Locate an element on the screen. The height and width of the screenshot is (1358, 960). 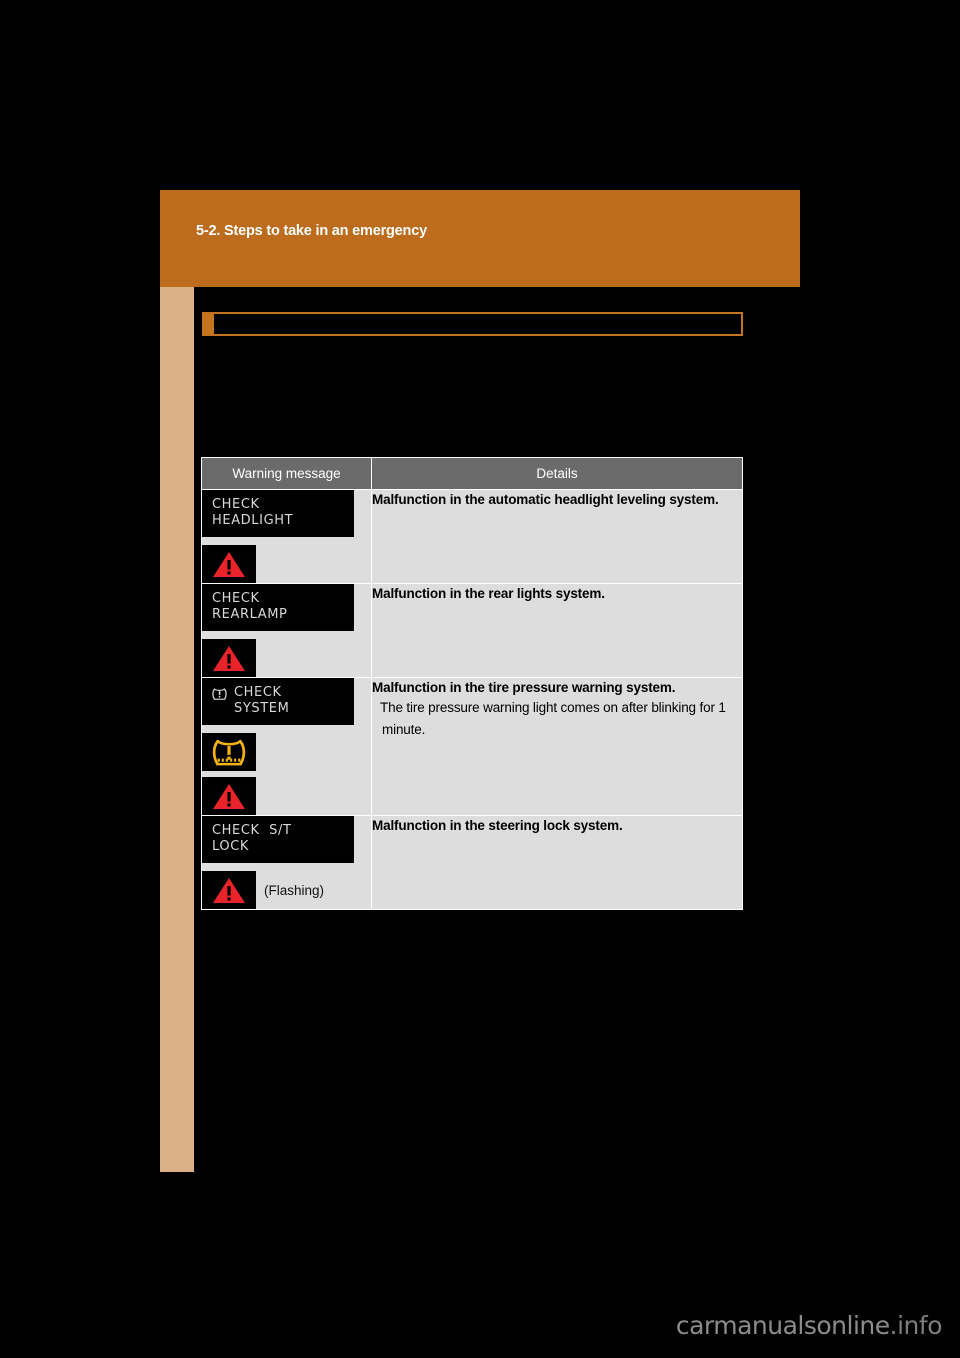
lcd-text-line: CHECK S/T is located at coordinates (252, 830).